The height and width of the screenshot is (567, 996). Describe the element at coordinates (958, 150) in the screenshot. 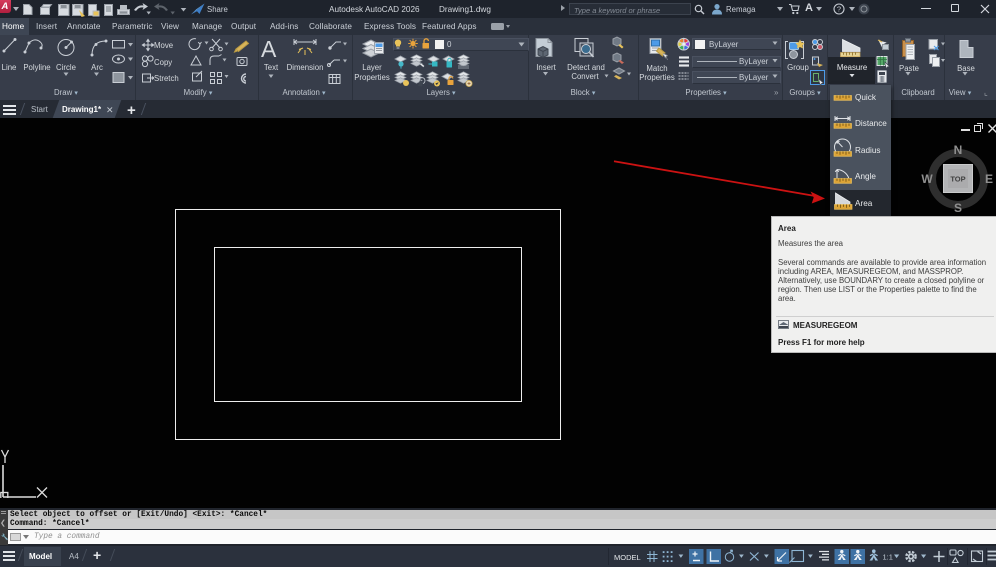

I see `svg-text: N` at that location.